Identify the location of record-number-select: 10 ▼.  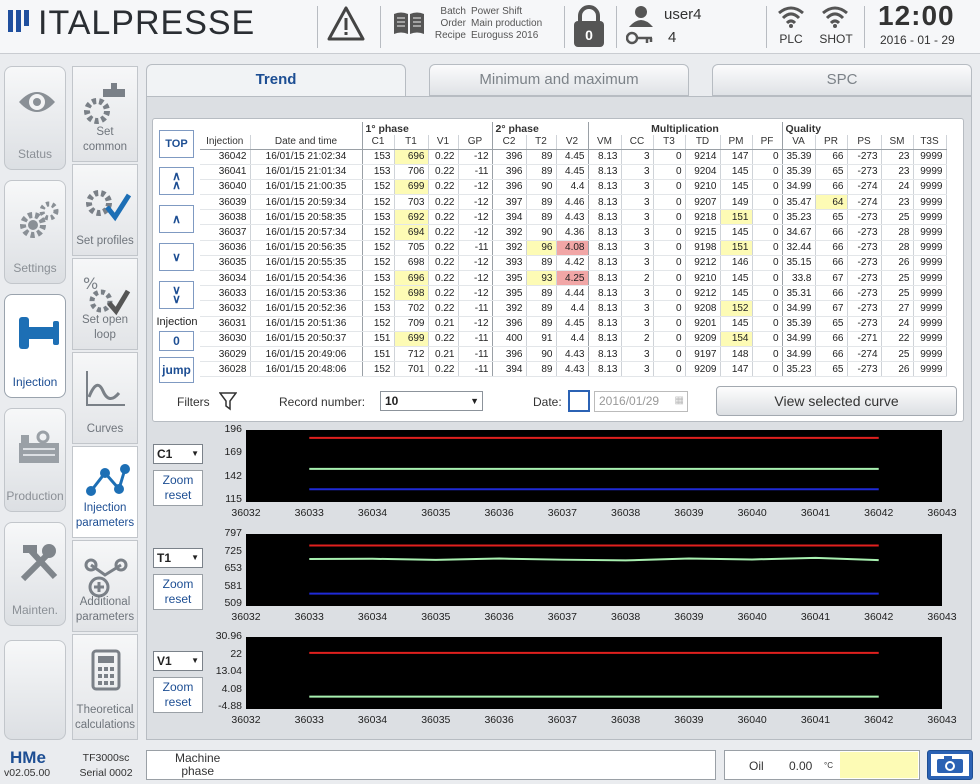
(431, 401).